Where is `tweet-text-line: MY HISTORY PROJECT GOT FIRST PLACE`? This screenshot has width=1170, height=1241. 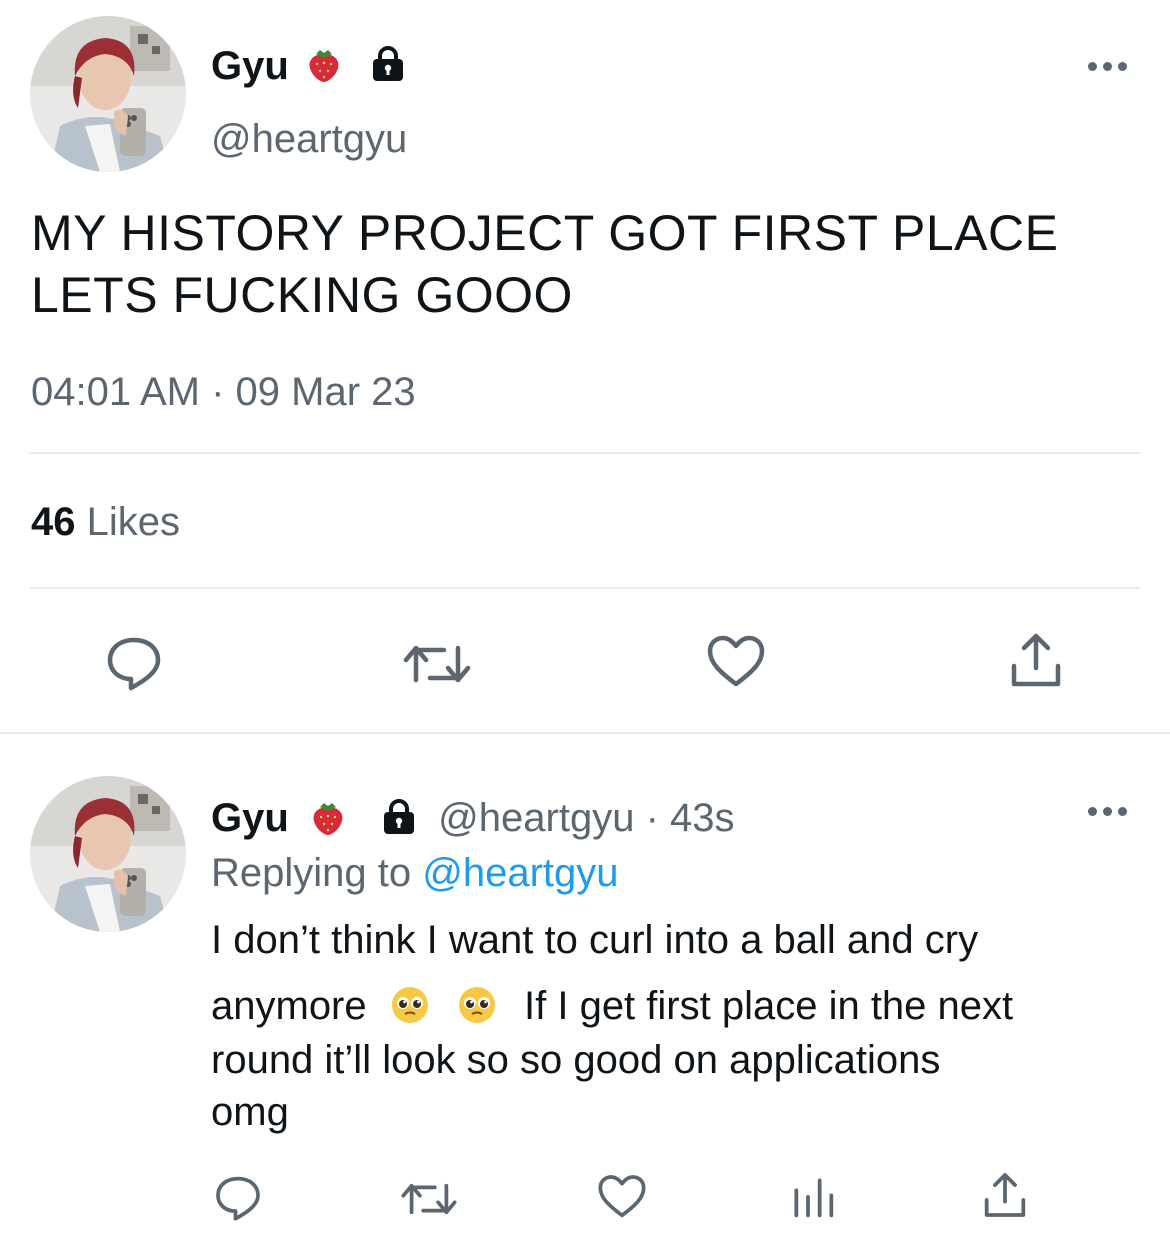 tweet-text-line: MY HISTORY PROJECT GOT FIRST PLACE is located at coordinates (545, 233).